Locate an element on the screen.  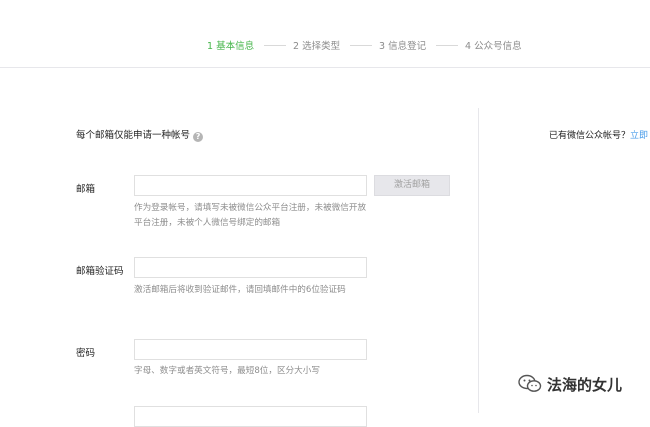
watermark-text: 法海的女儿 is located at coordinates (585, 384).